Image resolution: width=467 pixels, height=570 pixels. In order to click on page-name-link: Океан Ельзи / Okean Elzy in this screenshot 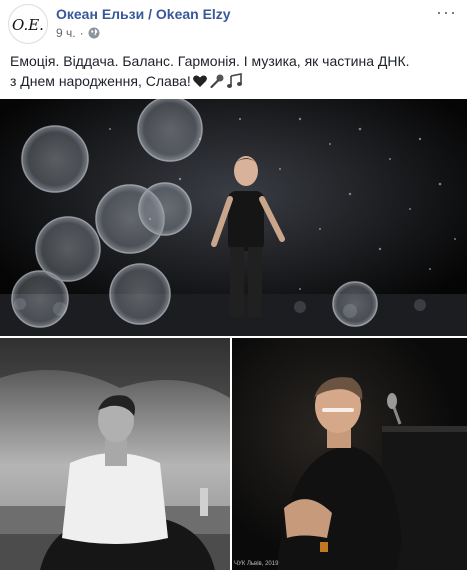, I will do `click(143, 14)`.